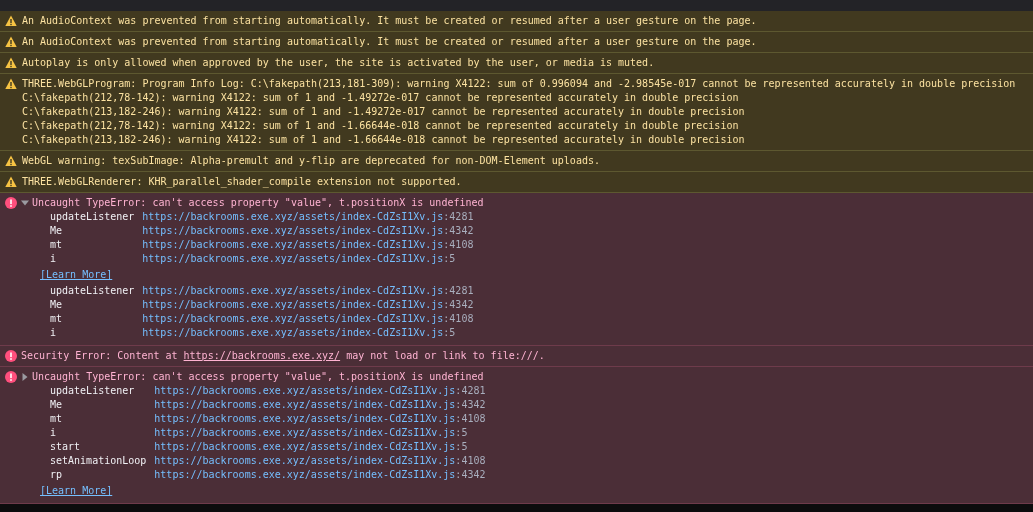 Image resolution: width=1033 pixels, height=512 pixels. What do you see at coordinates (338, 63) in the screenshot?
I see `warning-text: Autoplay is only allowed when approved by the user, the site is activated by the user, or media is muted.` at bounding box center [338, 63].